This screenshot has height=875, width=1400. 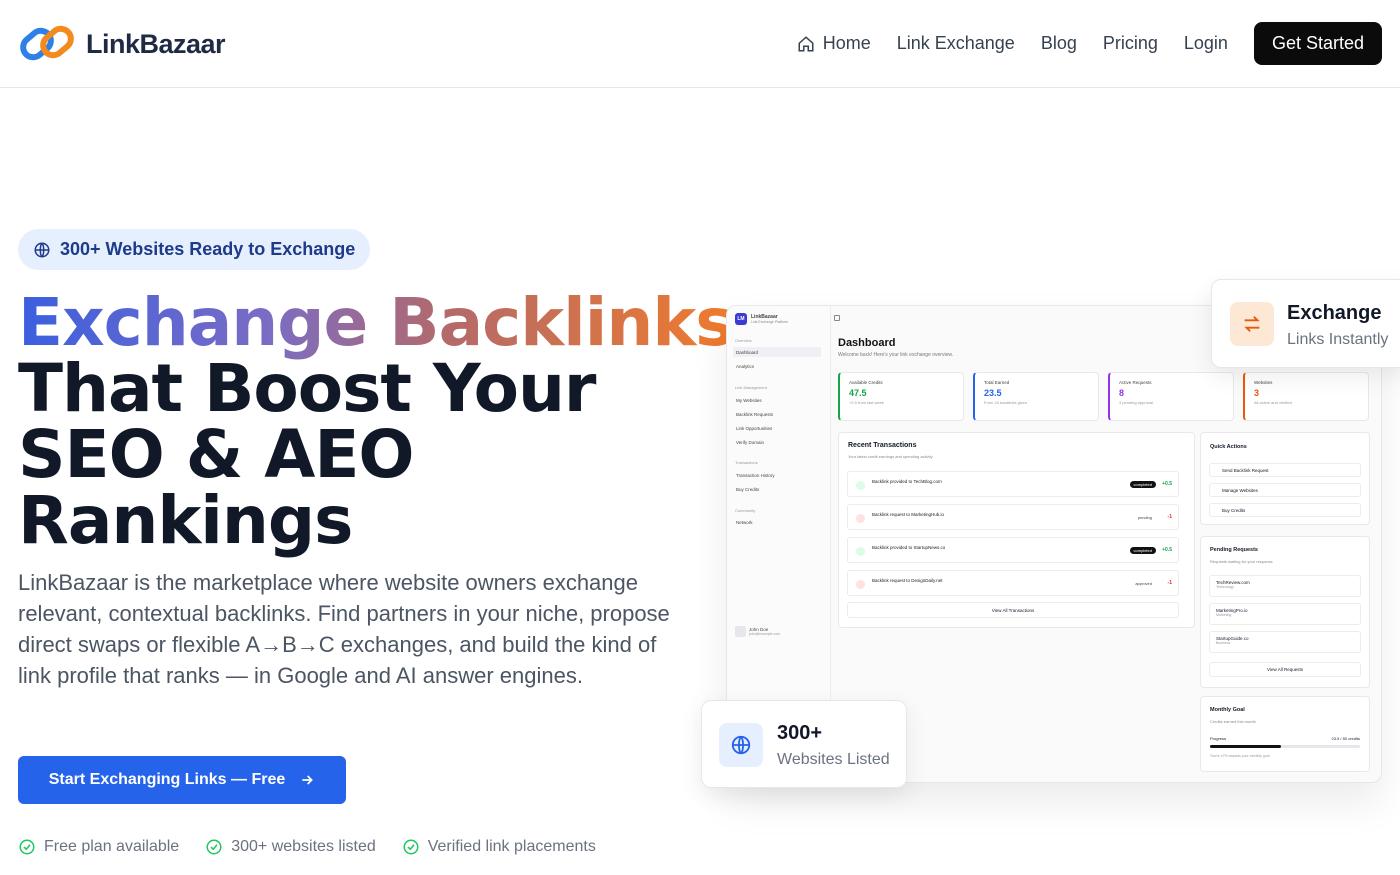 I want to click on section-overview: Overview, so click(x=743, y=340).